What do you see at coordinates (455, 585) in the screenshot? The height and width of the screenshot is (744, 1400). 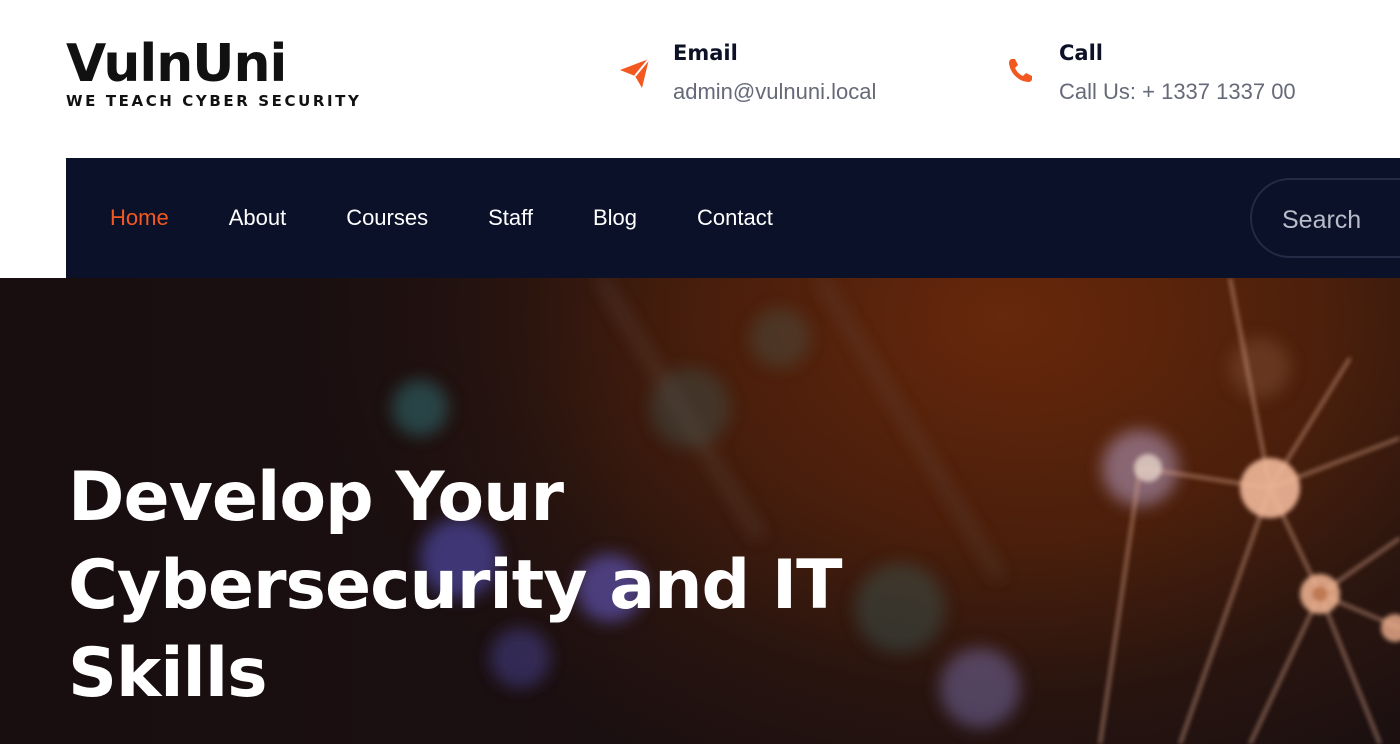 I see `hero-title-line: Cybersecurity and IT` at bounding box center [455, 585].